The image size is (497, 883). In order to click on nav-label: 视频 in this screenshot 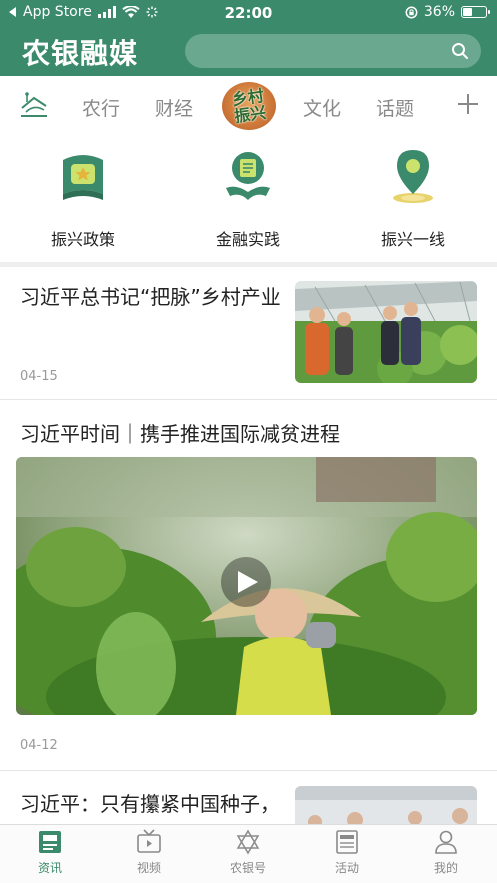, I will do `click(148, 868)`.